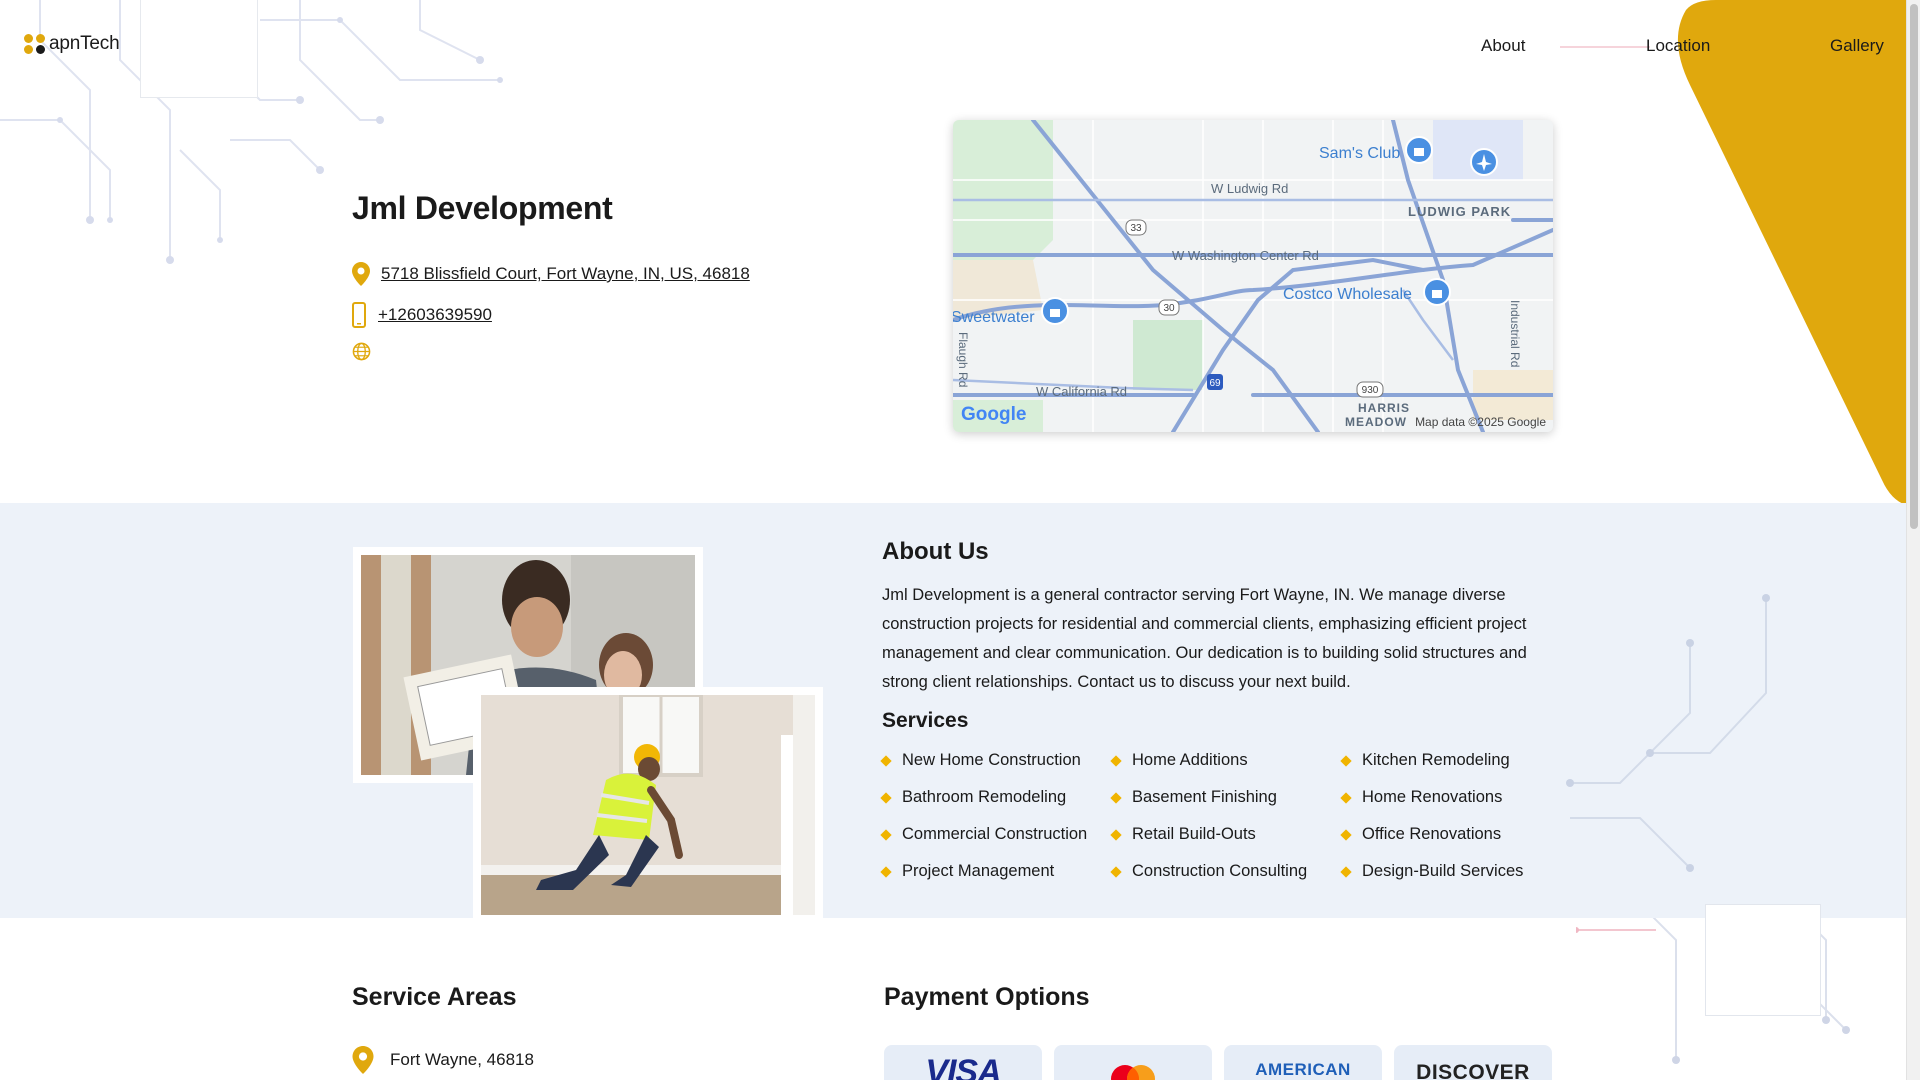 Image resolution: width=1920 pixels, height=1080 pixels. I want to click on nav-divider, so click(1605, 47).